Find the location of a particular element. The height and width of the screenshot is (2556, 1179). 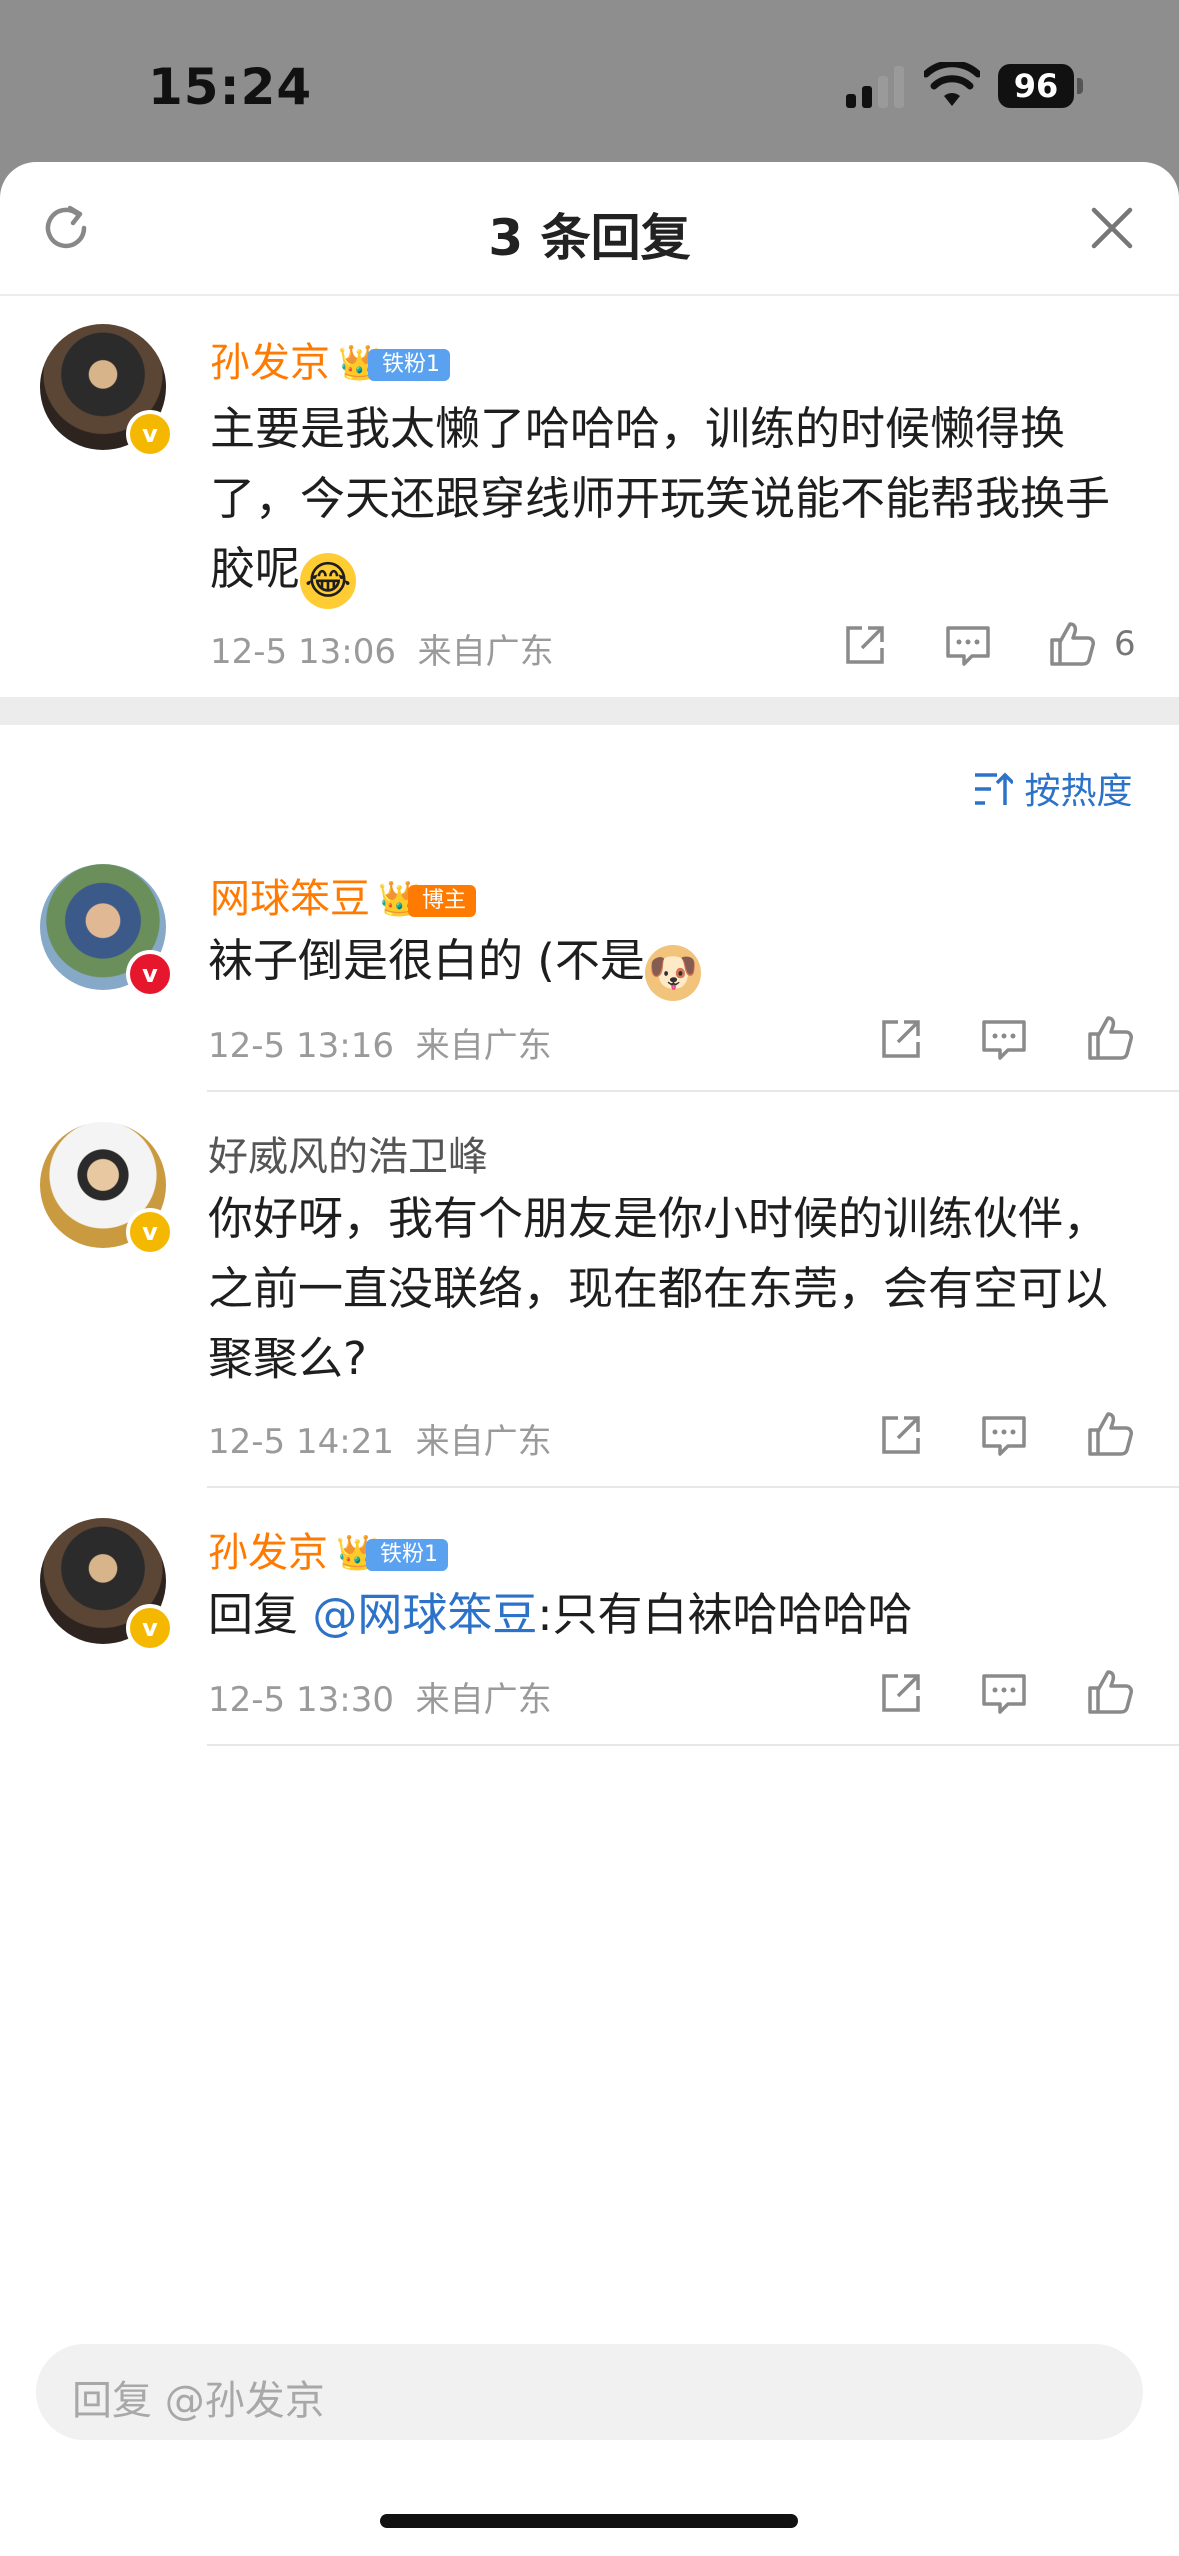

reply-input-placeholder: 回复 @孙发京 is located at coordinates (198, 2401).